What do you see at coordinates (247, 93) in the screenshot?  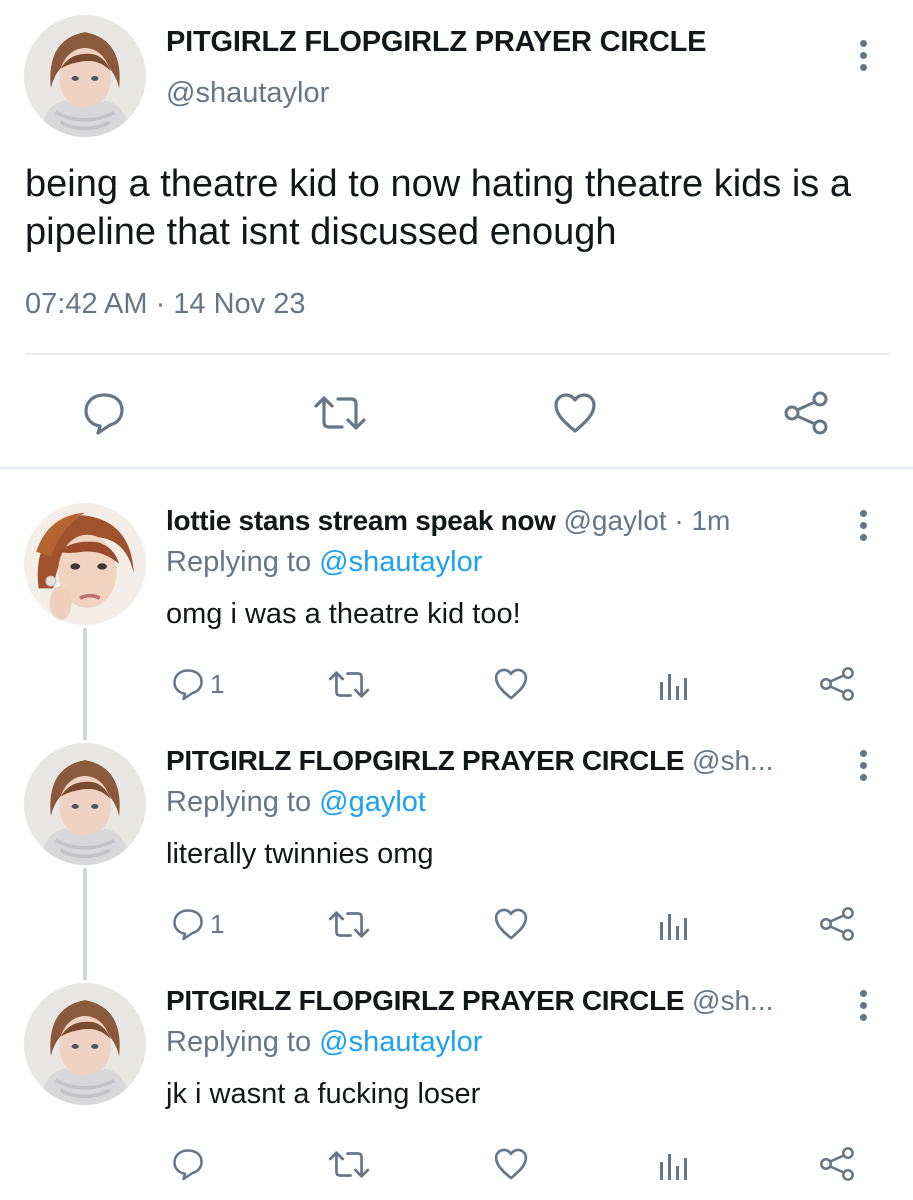 I see `user-handle: @shautaylor` at bounding box center [247, 93].